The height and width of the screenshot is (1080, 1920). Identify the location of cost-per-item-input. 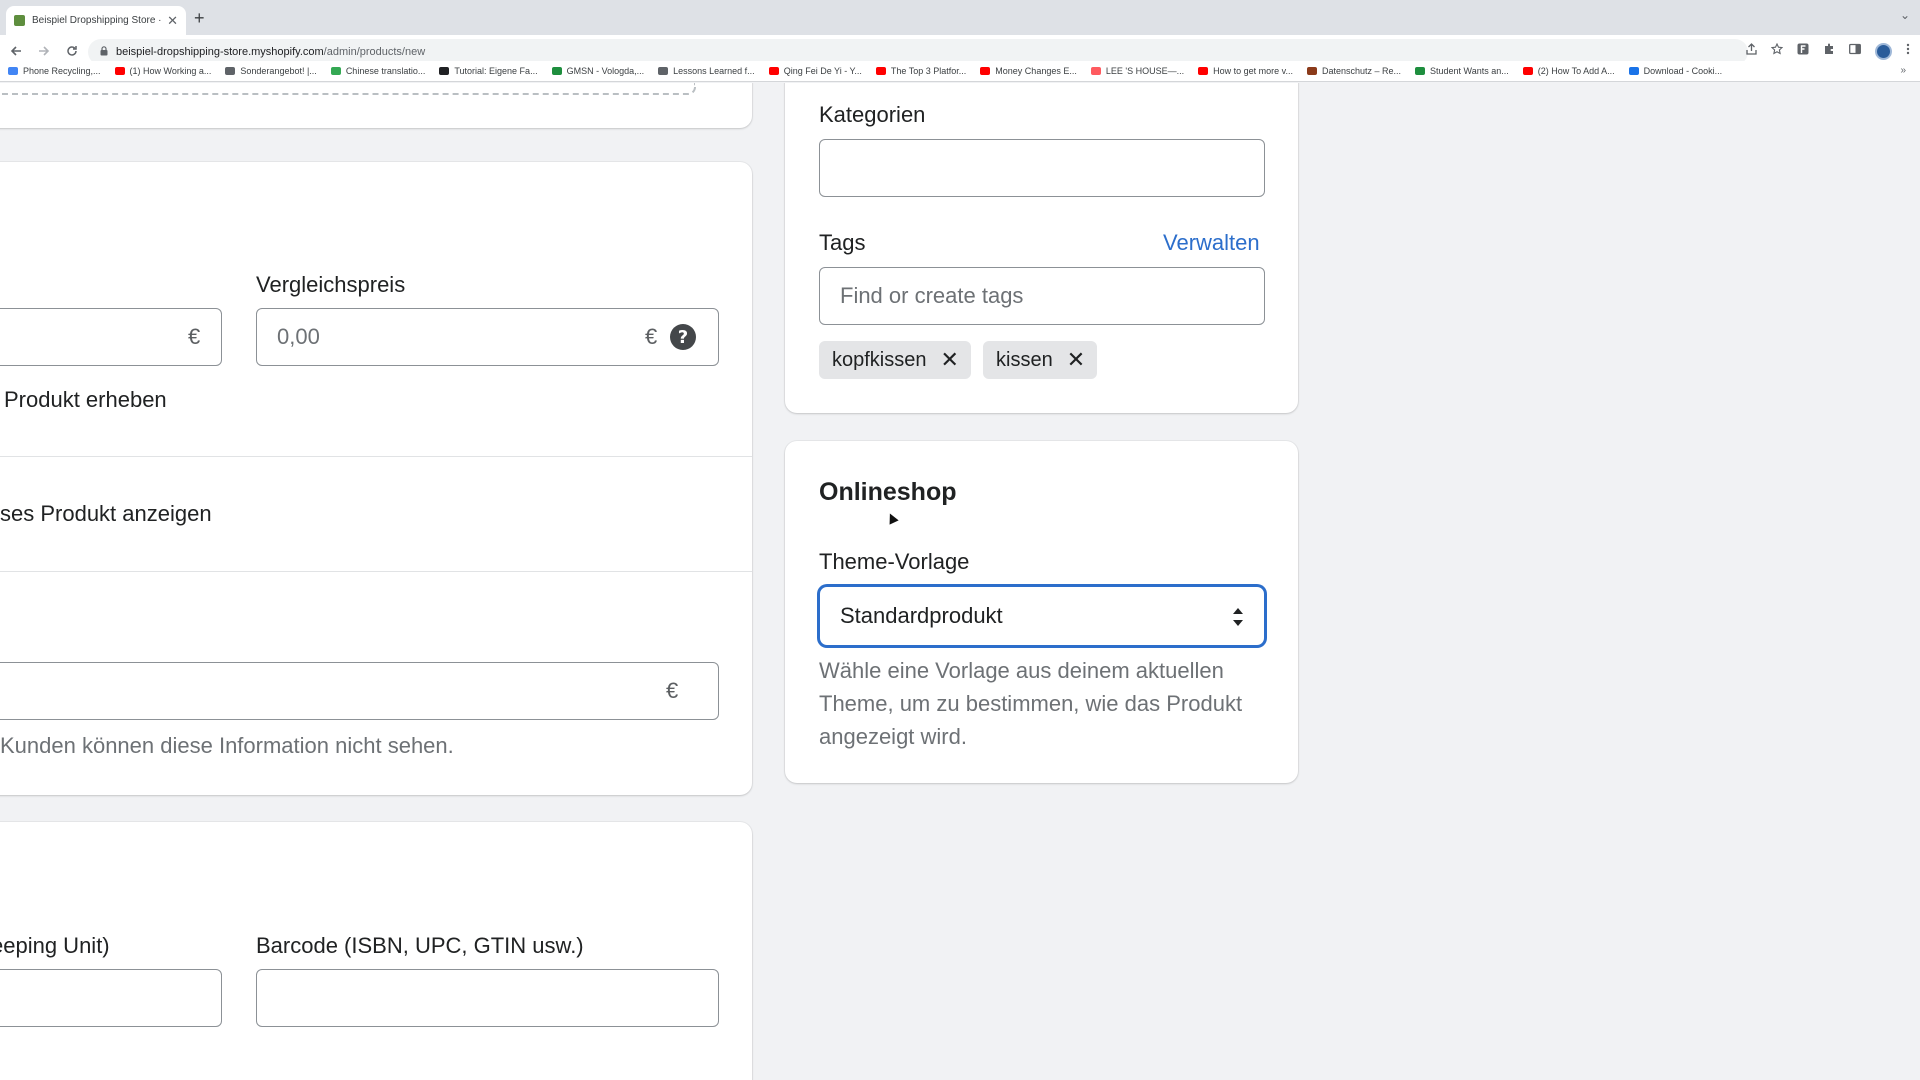
(359, 691).